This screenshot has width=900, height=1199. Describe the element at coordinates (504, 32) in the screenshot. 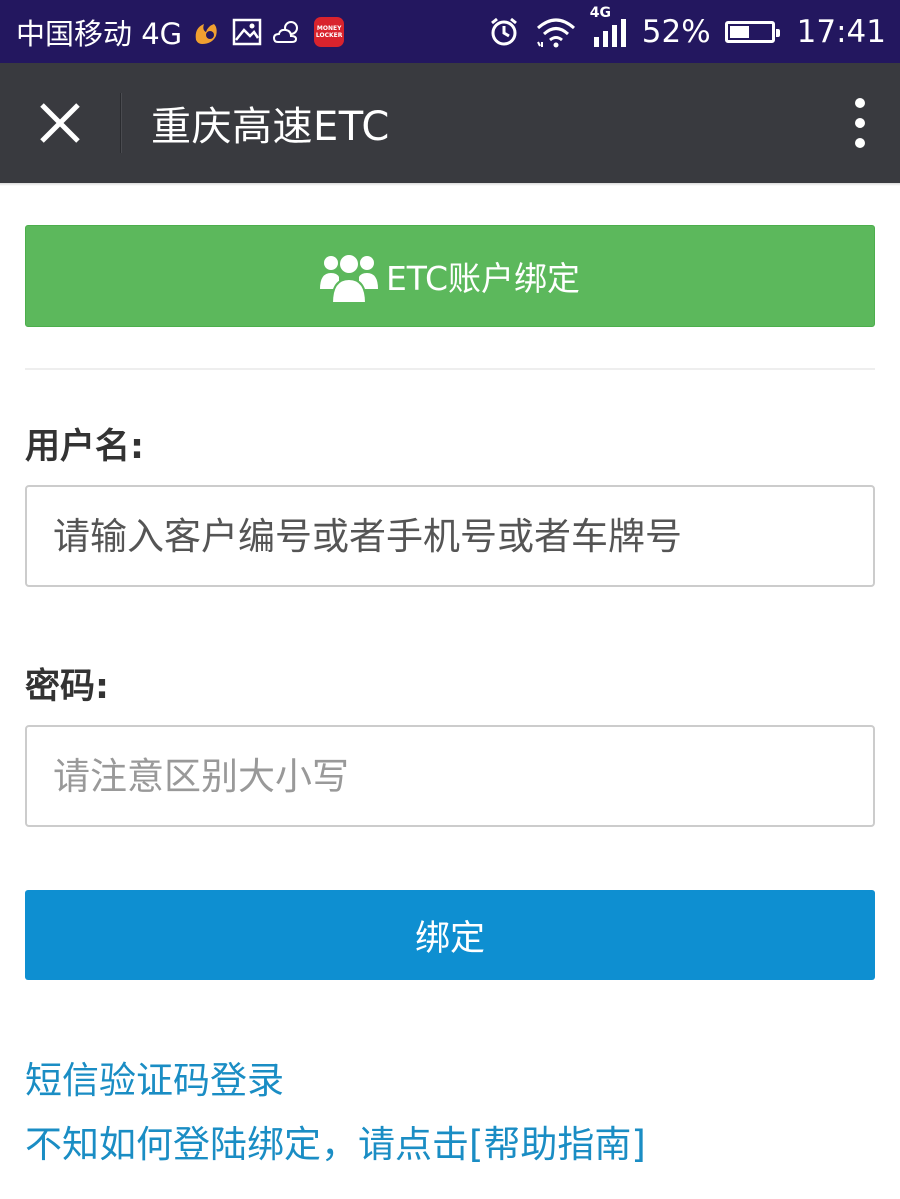

I see `alarm-icon` at that location.